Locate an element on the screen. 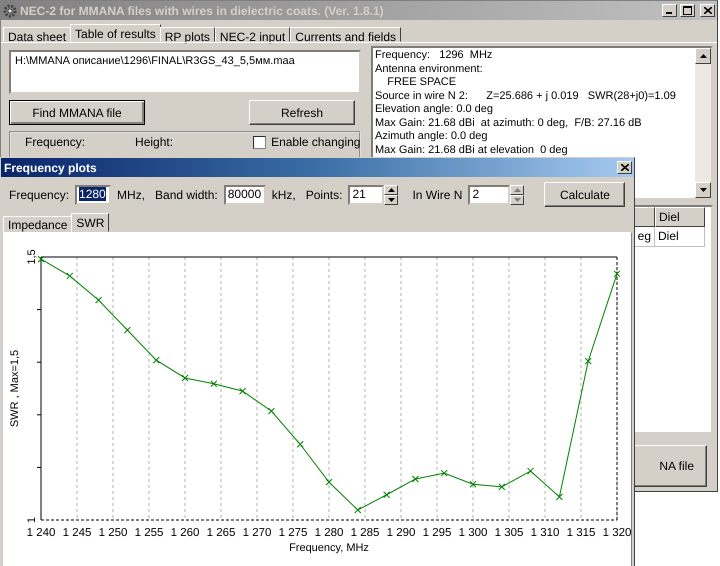 The image size is (720, 566). scrollbar is located at coordinates (703, 123).